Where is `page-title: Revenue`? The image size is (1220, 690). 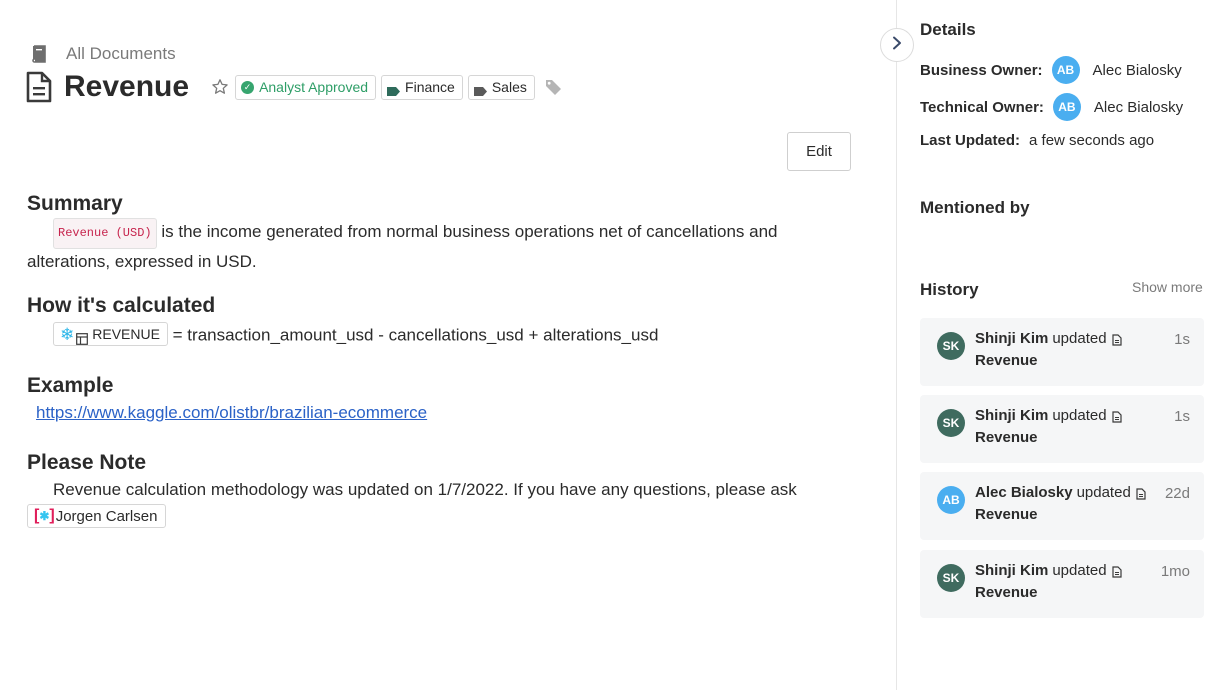
page-title: Revenue is located at coordinates (127, 86).